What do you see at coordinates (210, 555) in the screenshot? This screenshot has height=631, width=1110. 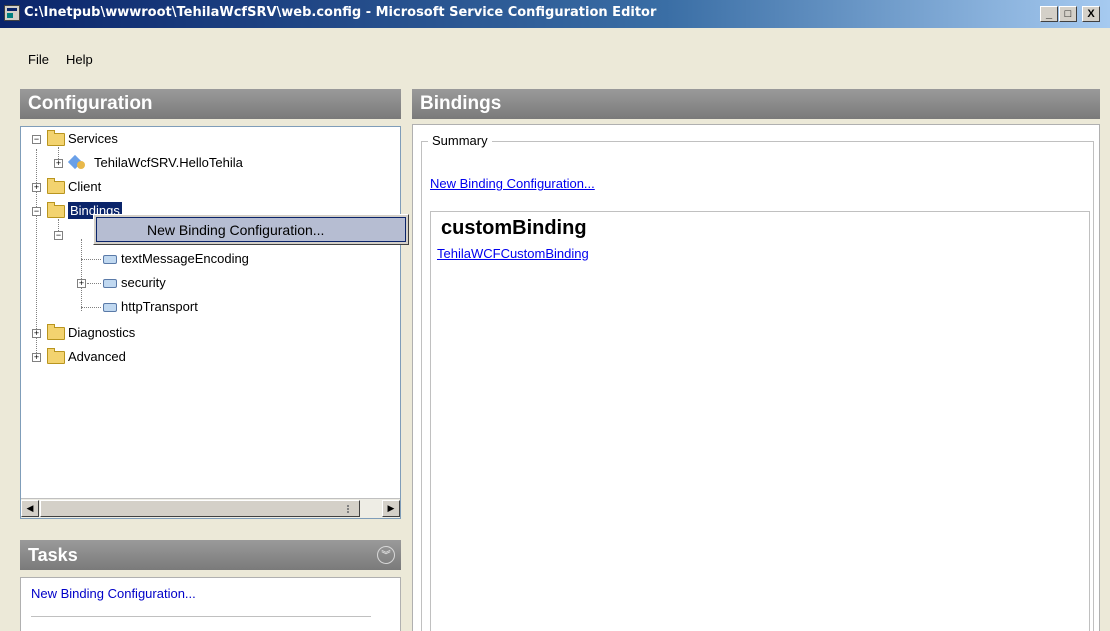 I see `tasks-header: Tasks ︾` at bounding box center [210, 555].